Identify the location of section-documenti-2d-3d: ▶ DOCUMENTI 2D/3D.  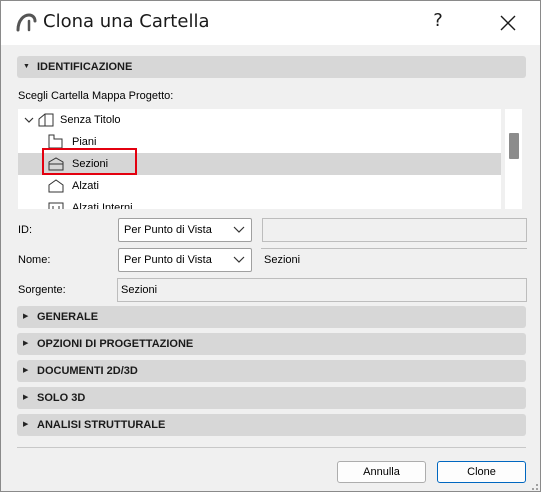
(271, 371).